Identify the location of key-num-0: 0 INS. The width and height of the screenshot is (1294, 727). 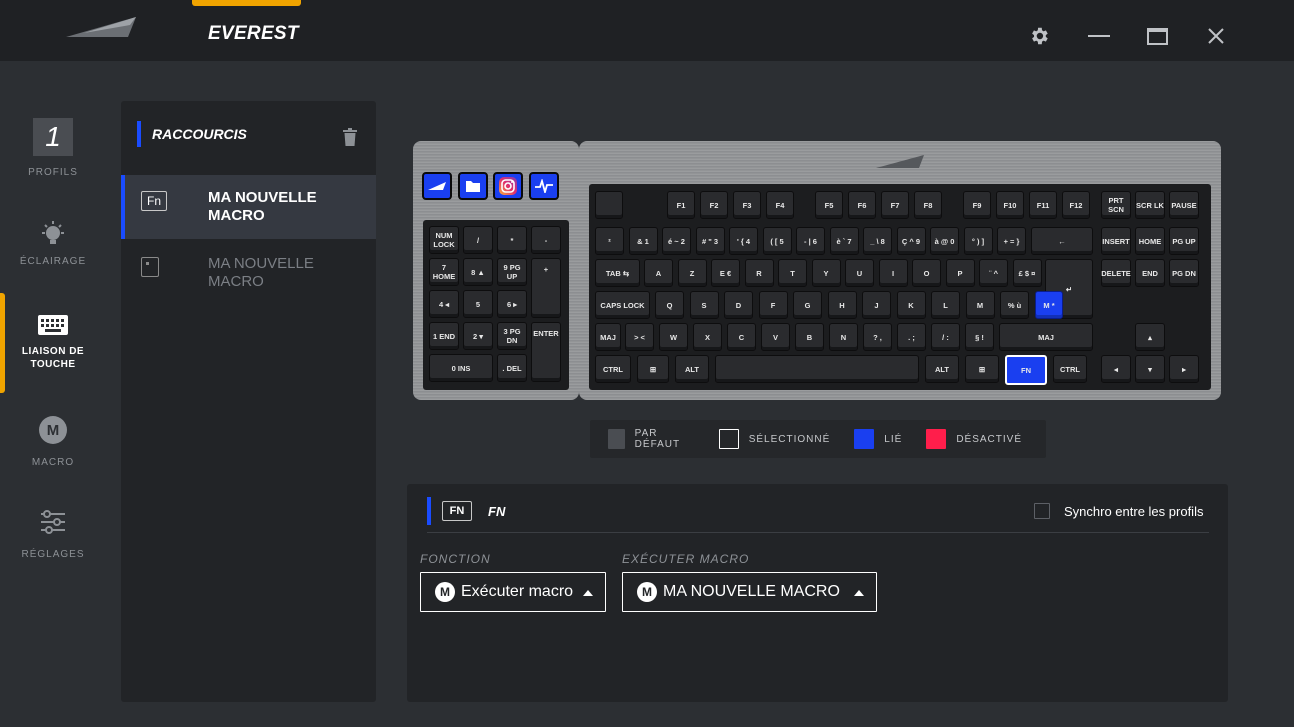
(461, 368).